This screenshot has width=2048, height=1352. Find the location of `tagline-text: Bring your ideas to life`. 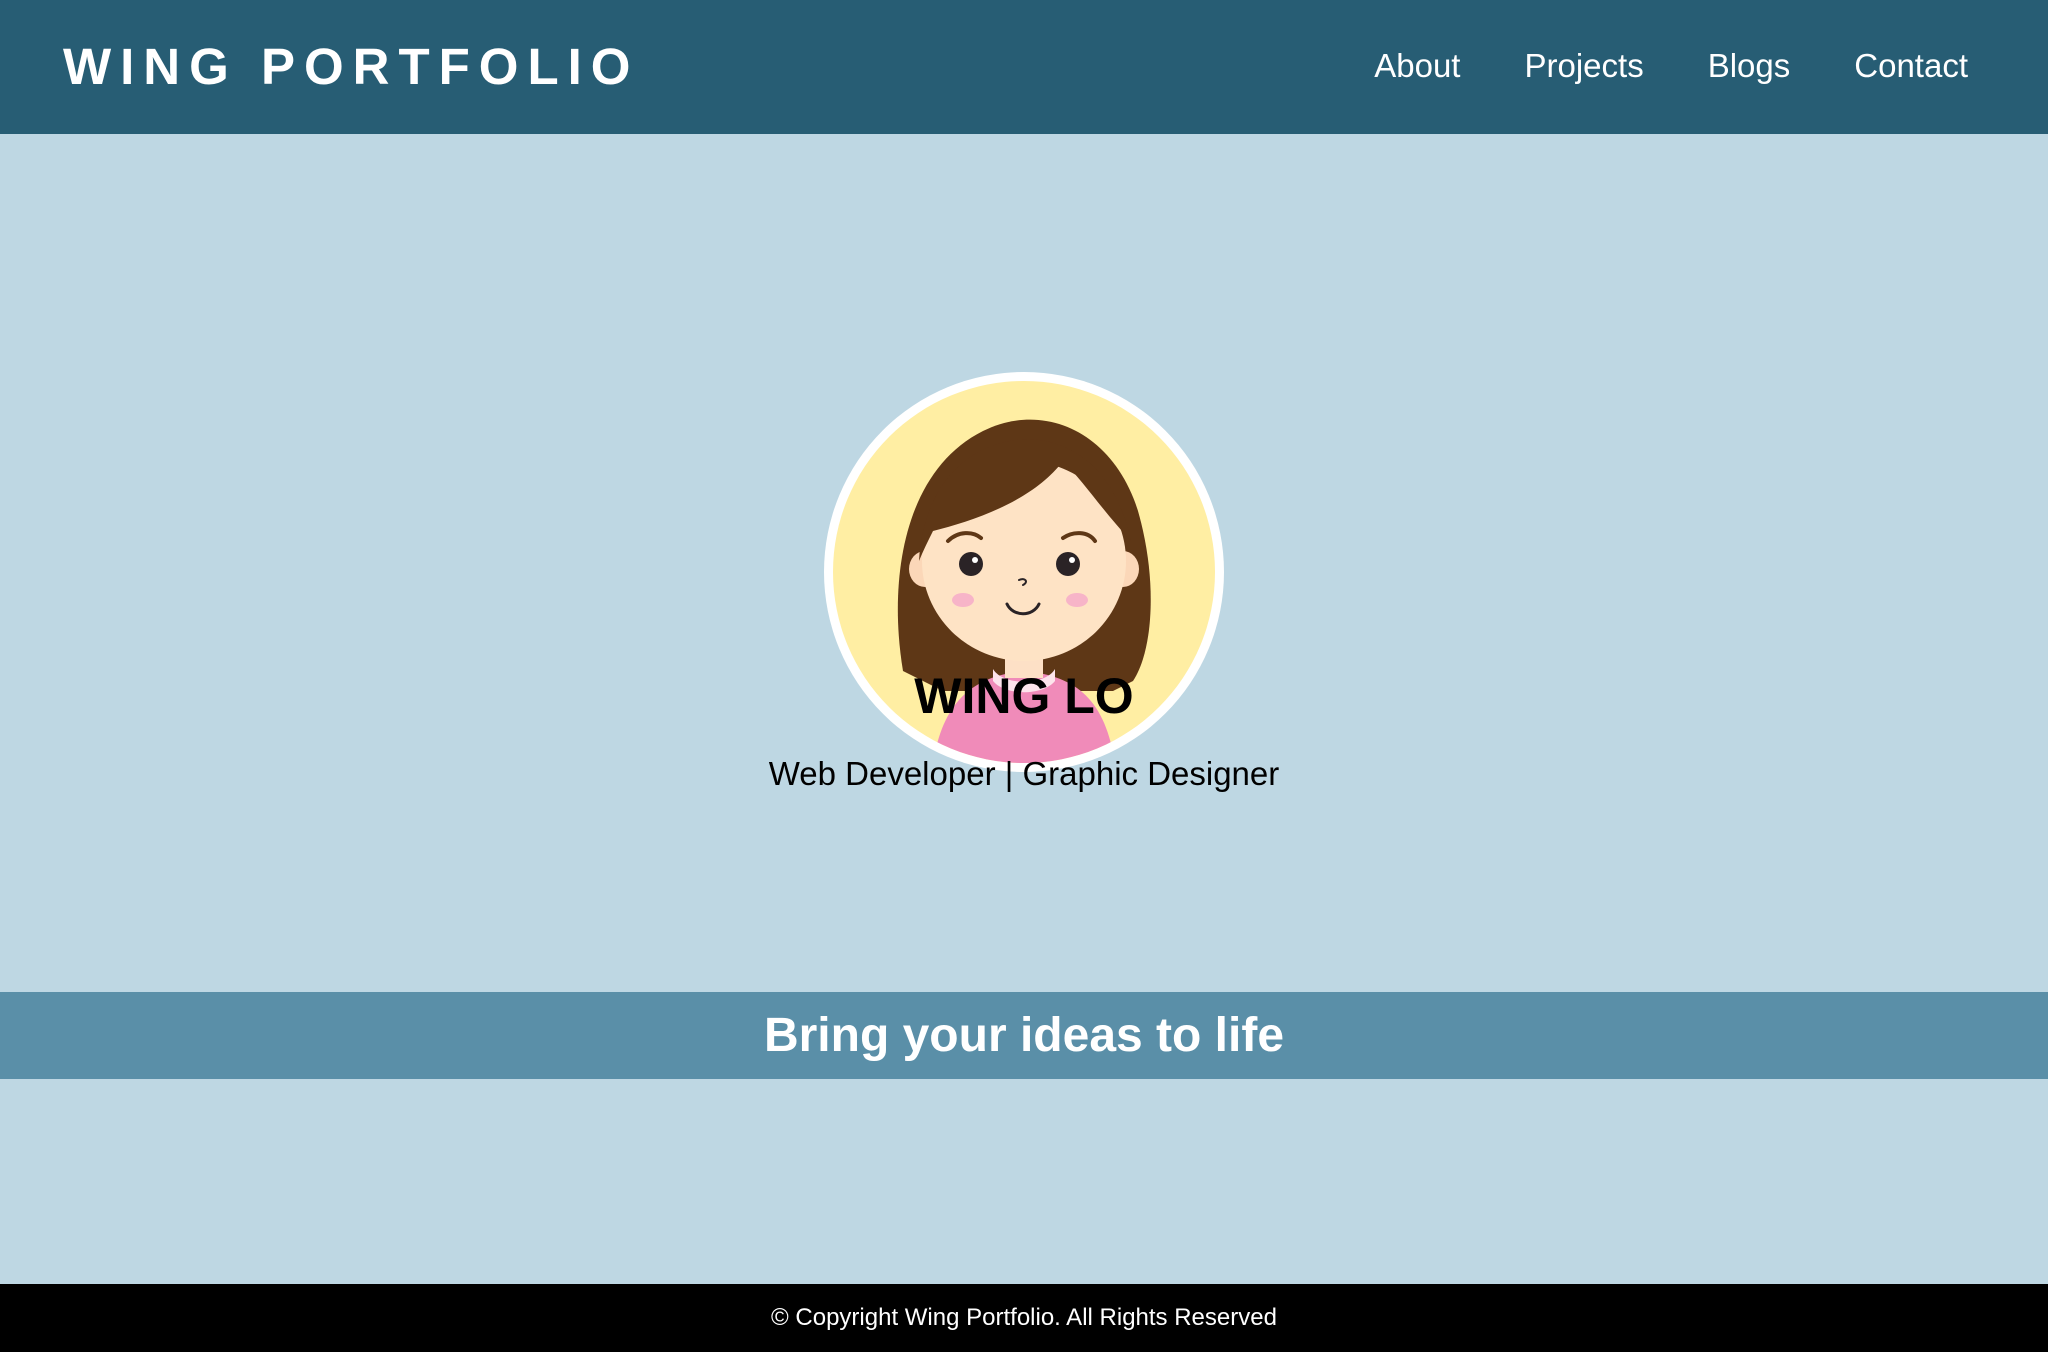

tagline-text: Bring your ideas to life is located at coordinates (1024, 1035).